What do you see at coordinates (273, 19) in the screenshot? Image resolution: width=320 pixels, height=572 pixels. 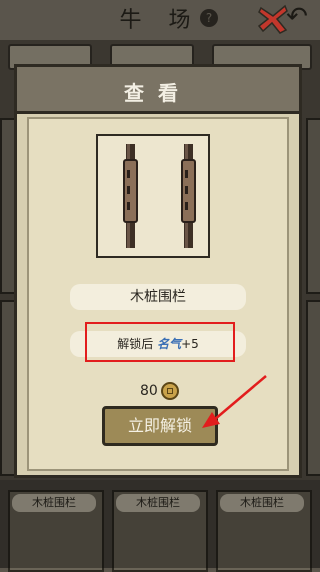 I see `close-x-icon` at bounding box center [273, 19].